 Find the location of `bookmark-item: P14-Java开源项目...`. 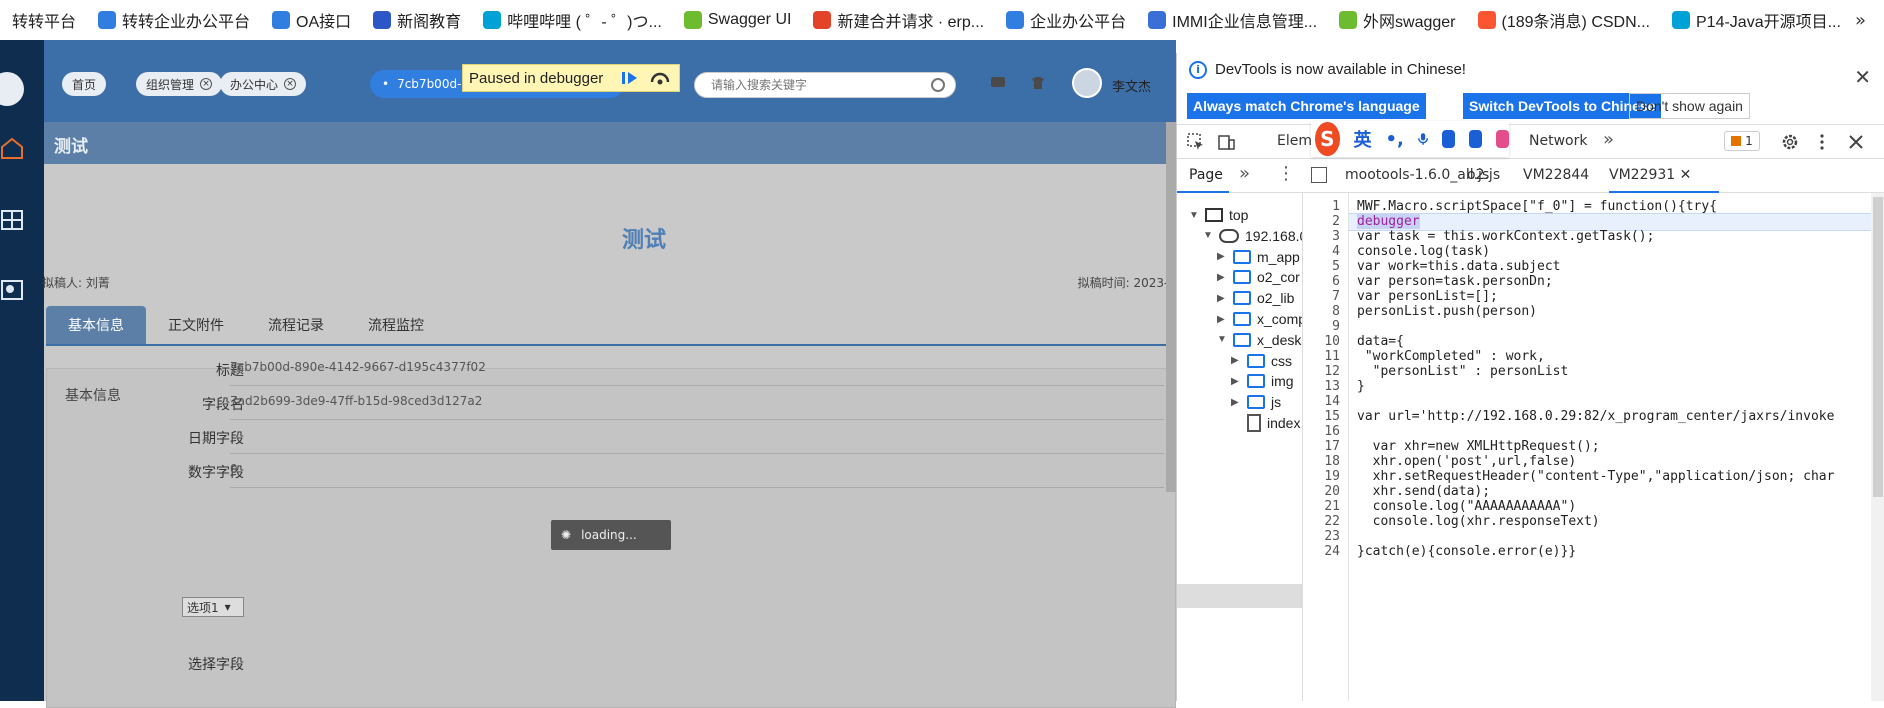

bookmark-item: P14-Java开源项目... is located at coordinates (1756, 20).